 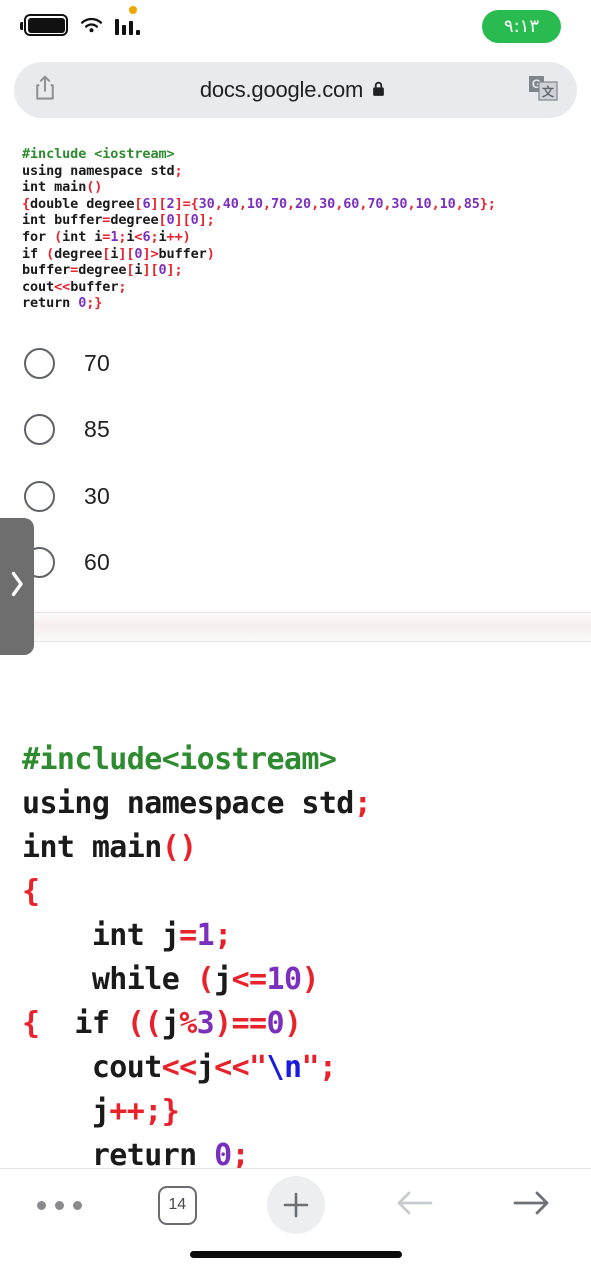 What do you see at coordinates (178, 236) in the screenshot?
I see `code-token: ++)` at bounding box center [178, 236].